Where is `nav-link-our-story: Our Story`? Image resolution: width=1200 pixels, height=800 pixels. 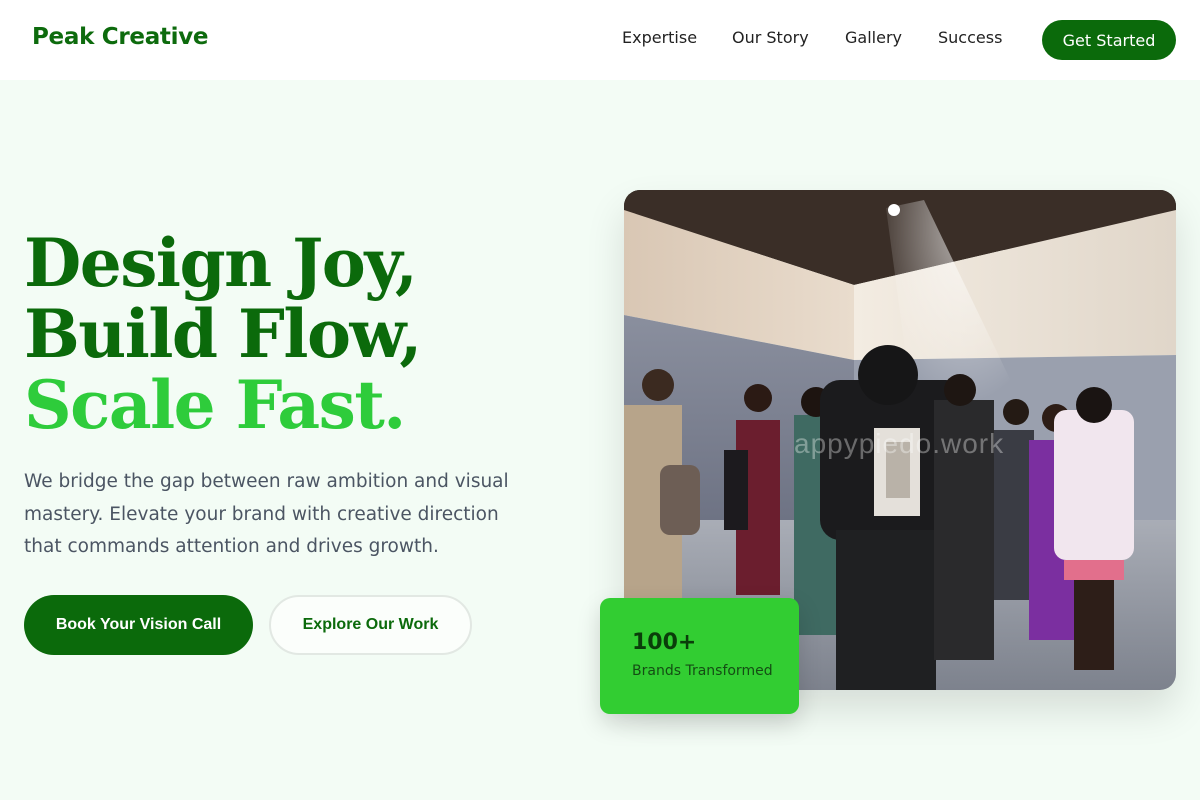
nav-link-our-story: Our Story is located at coordinates (770, 37).